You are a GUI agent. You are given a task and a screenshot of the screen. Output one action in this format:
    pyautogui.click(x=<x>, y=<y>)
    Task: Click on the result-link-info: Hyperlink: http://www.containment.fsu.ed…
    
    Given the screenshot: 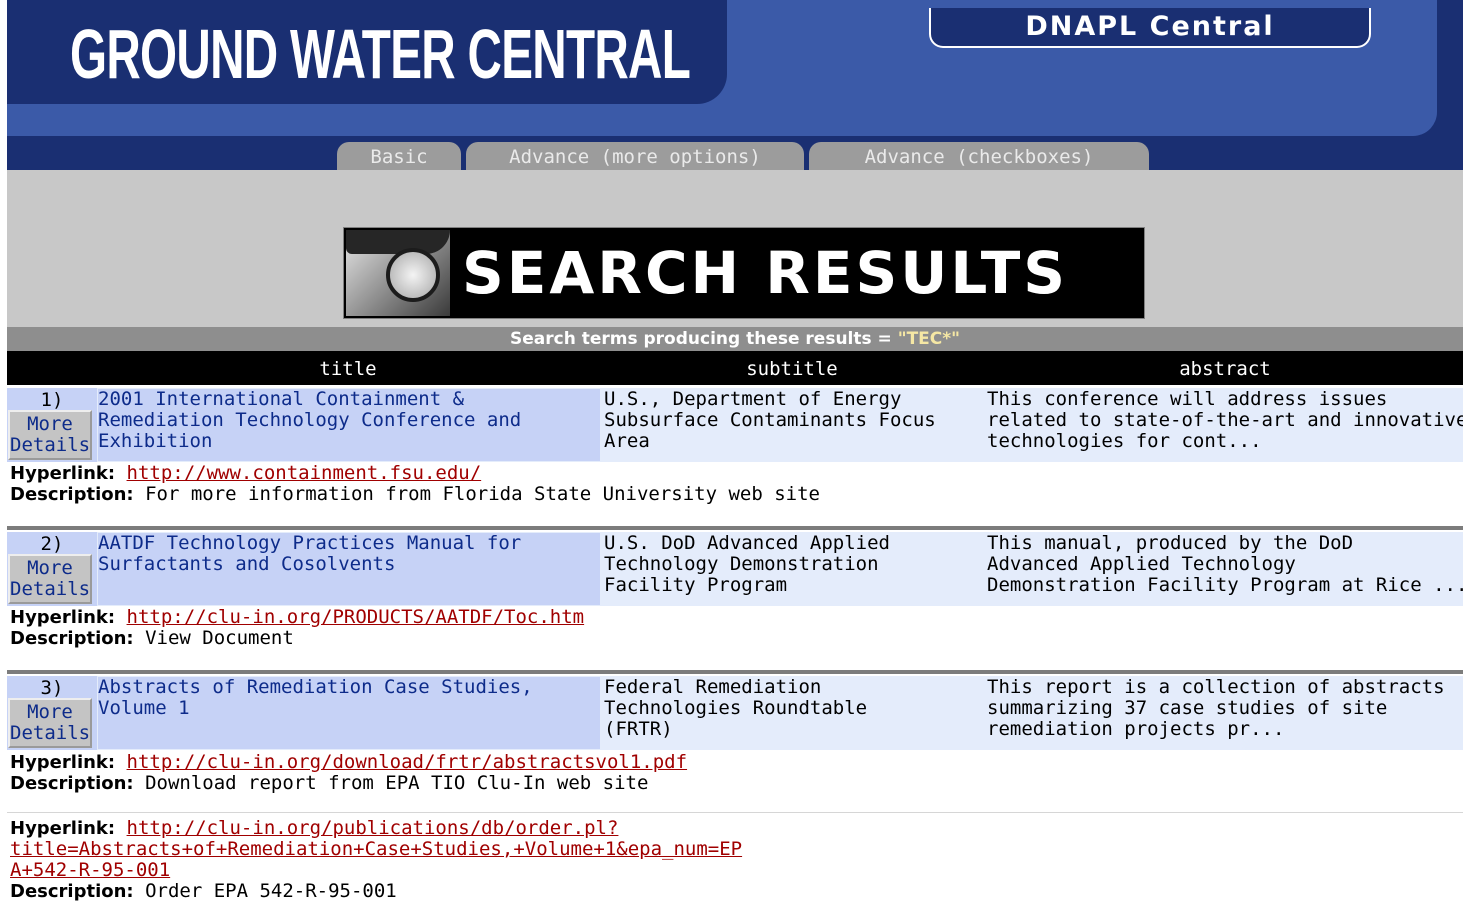 What is the action you would take?
    pyautogui.click(x=246, y=473)
    